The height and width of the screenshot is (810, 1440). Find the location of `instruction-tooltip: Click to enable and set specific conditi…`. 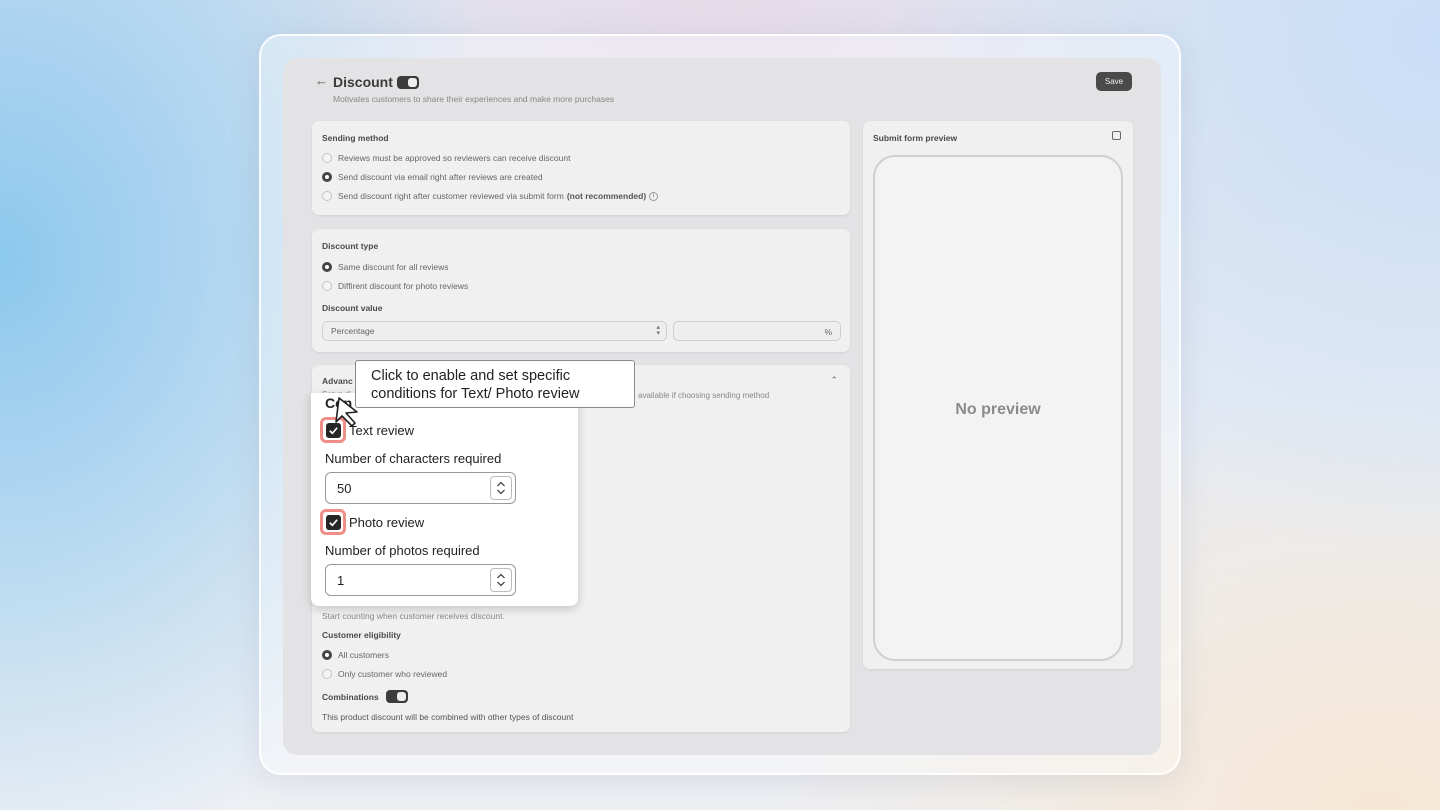

instruction-tooltip: Click to enable and set specific conditi… is located at coordinates (495, 384).